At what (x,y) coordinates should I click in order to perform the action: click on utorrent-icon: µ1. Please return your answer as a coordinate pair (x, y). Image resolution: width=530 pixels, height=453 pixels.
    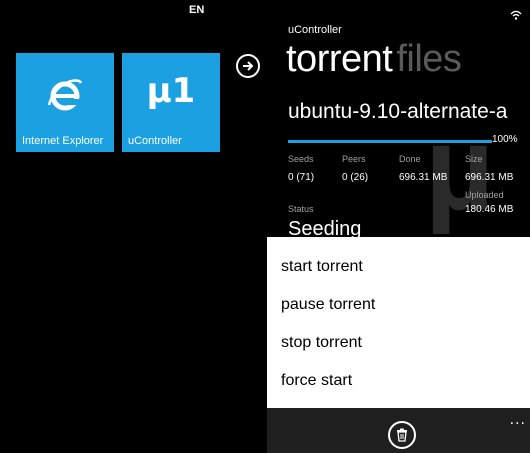
    Looking at the image, I should click on (171, 91).